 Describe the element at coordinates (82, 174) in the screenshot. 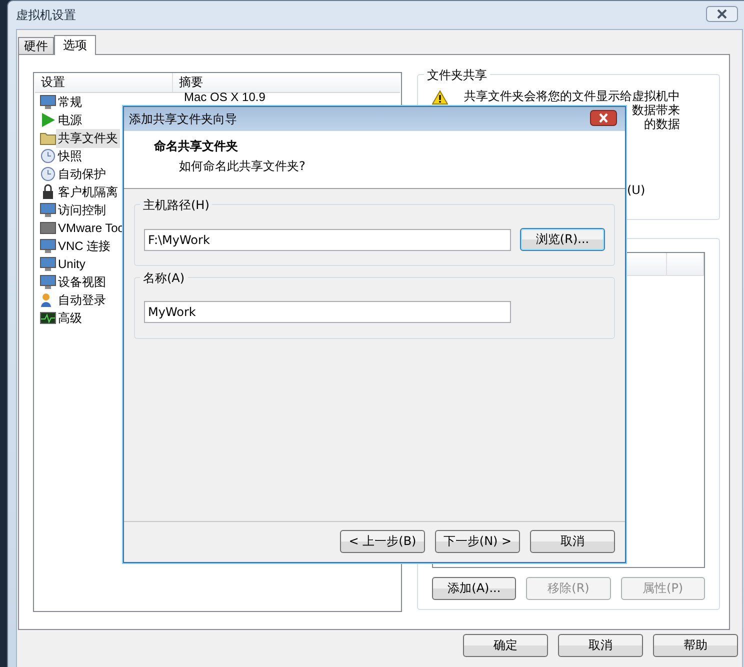

I see `settings-item: 自动保护` at that location.